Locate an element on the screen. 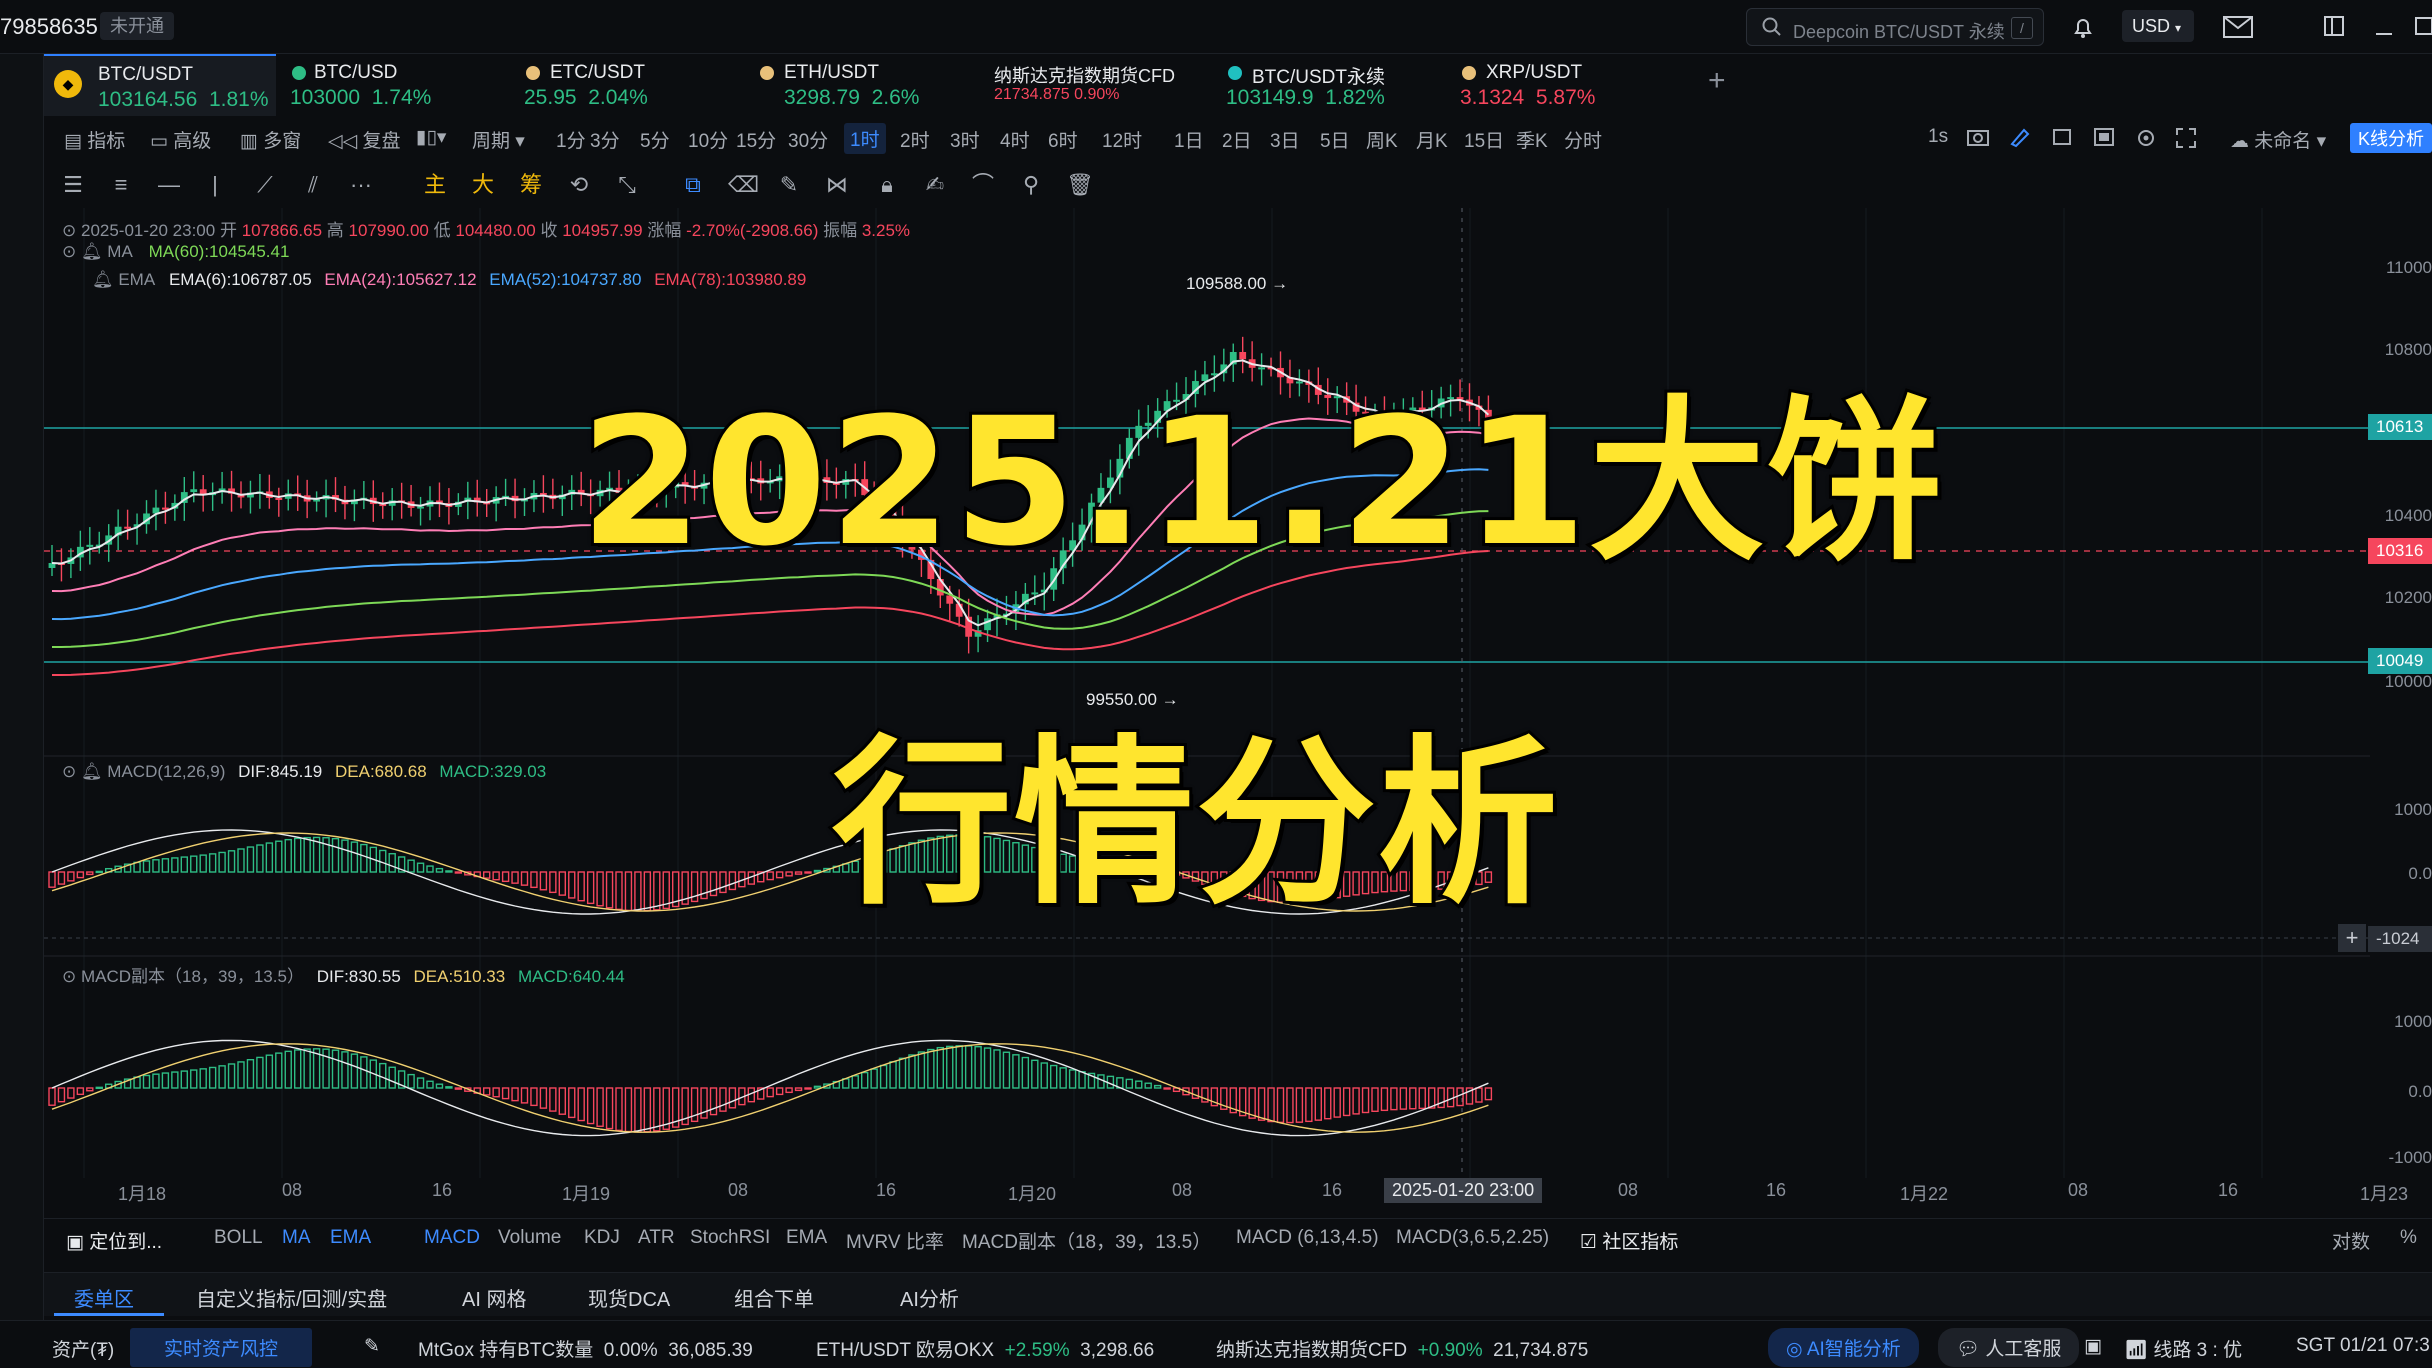 The width and height of the screenshot is (2432, 1368). symbol-tab-nasdaq: 纳斯达克指数期货CFD 21734.875 0.90% is located at coordinates (1112, 85).